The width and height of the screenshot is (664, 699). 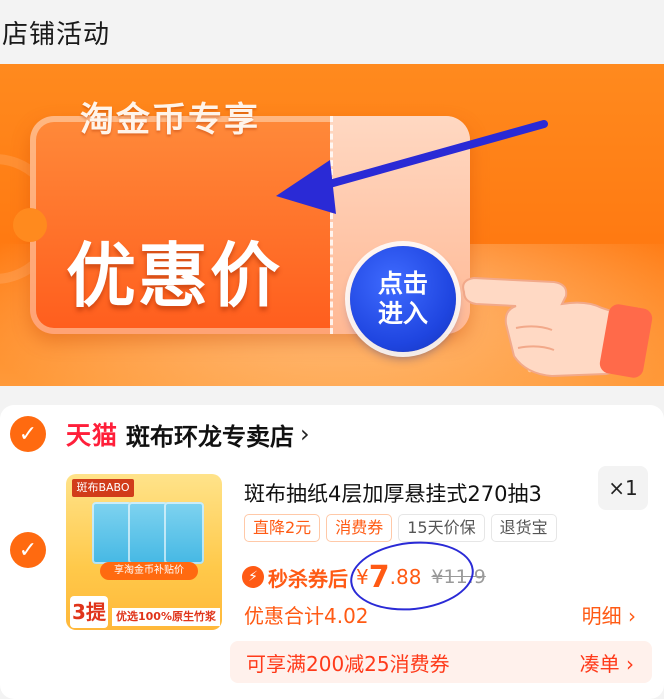 I want to click on thumbnail-banner: 享淘金币补贴价, so click(x=149, y=571).